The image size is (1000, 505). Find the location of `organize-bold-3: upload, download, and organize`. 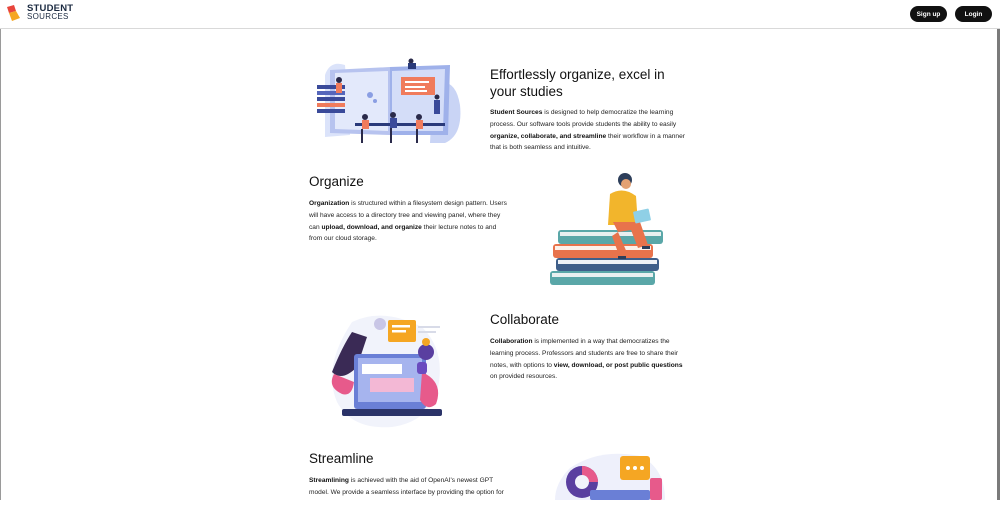

organize-bold-3: upload, download, and organize is located at coordinates (371, 227).